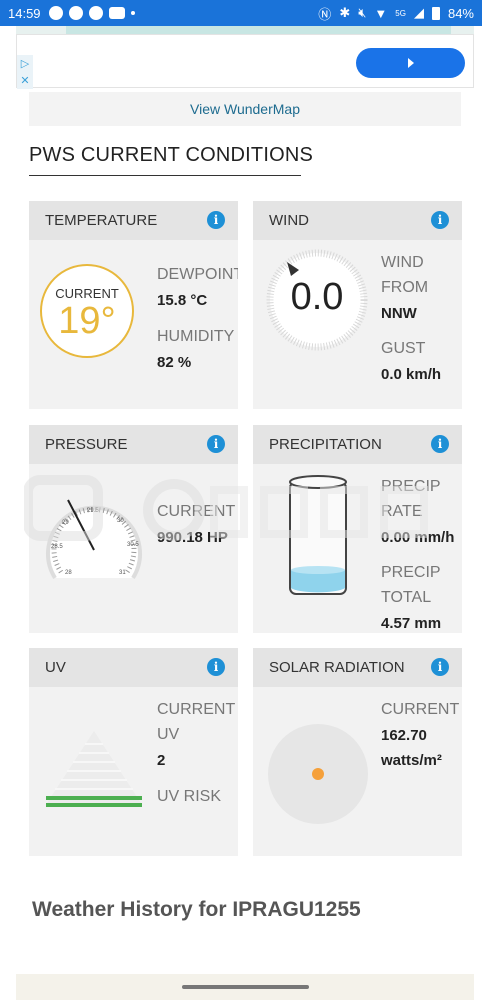 Image resolution: width=482 pixels, height=1000 pixels. I want to click on wind-panel: WIND i 0.0 WIND FROM NNW GUST 0.0 km/h, so click(357, 305).